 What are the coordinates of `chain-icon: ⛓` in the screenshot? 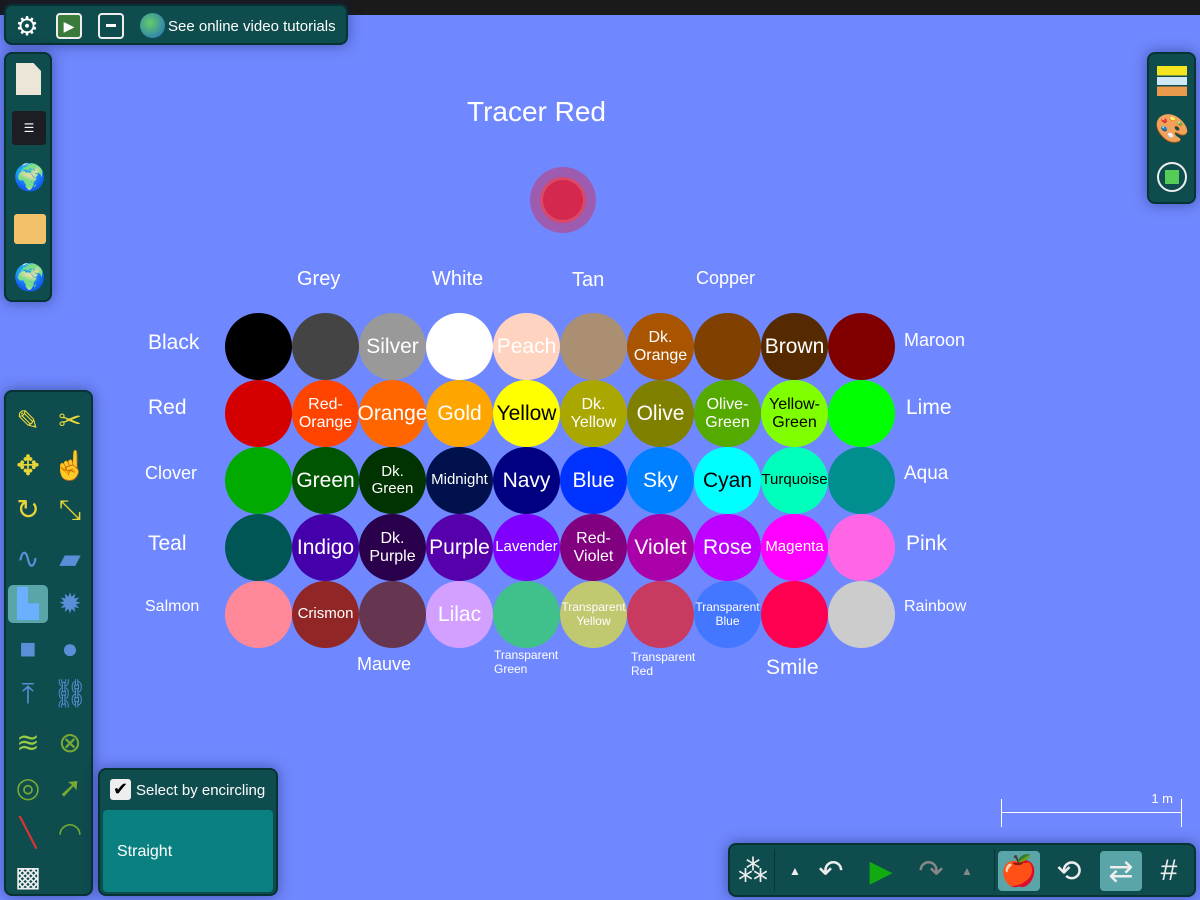 It's located at (70, 694).